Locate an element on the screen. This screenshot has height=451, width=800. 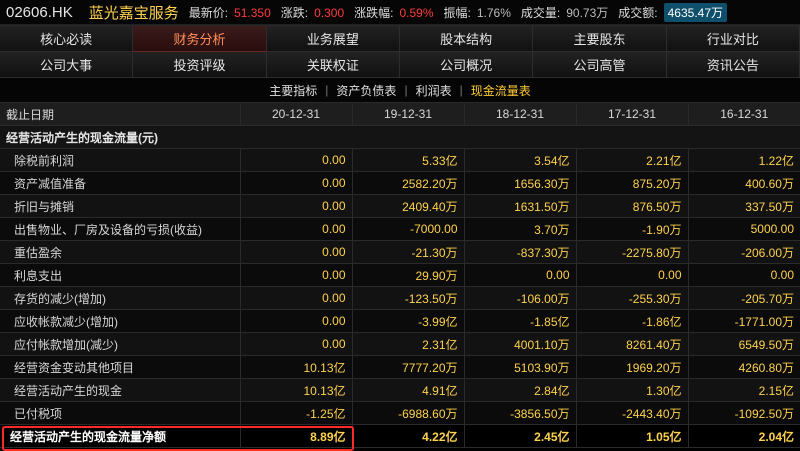
column-header-year: 18-12-31 is located at coordinates (519, 114).